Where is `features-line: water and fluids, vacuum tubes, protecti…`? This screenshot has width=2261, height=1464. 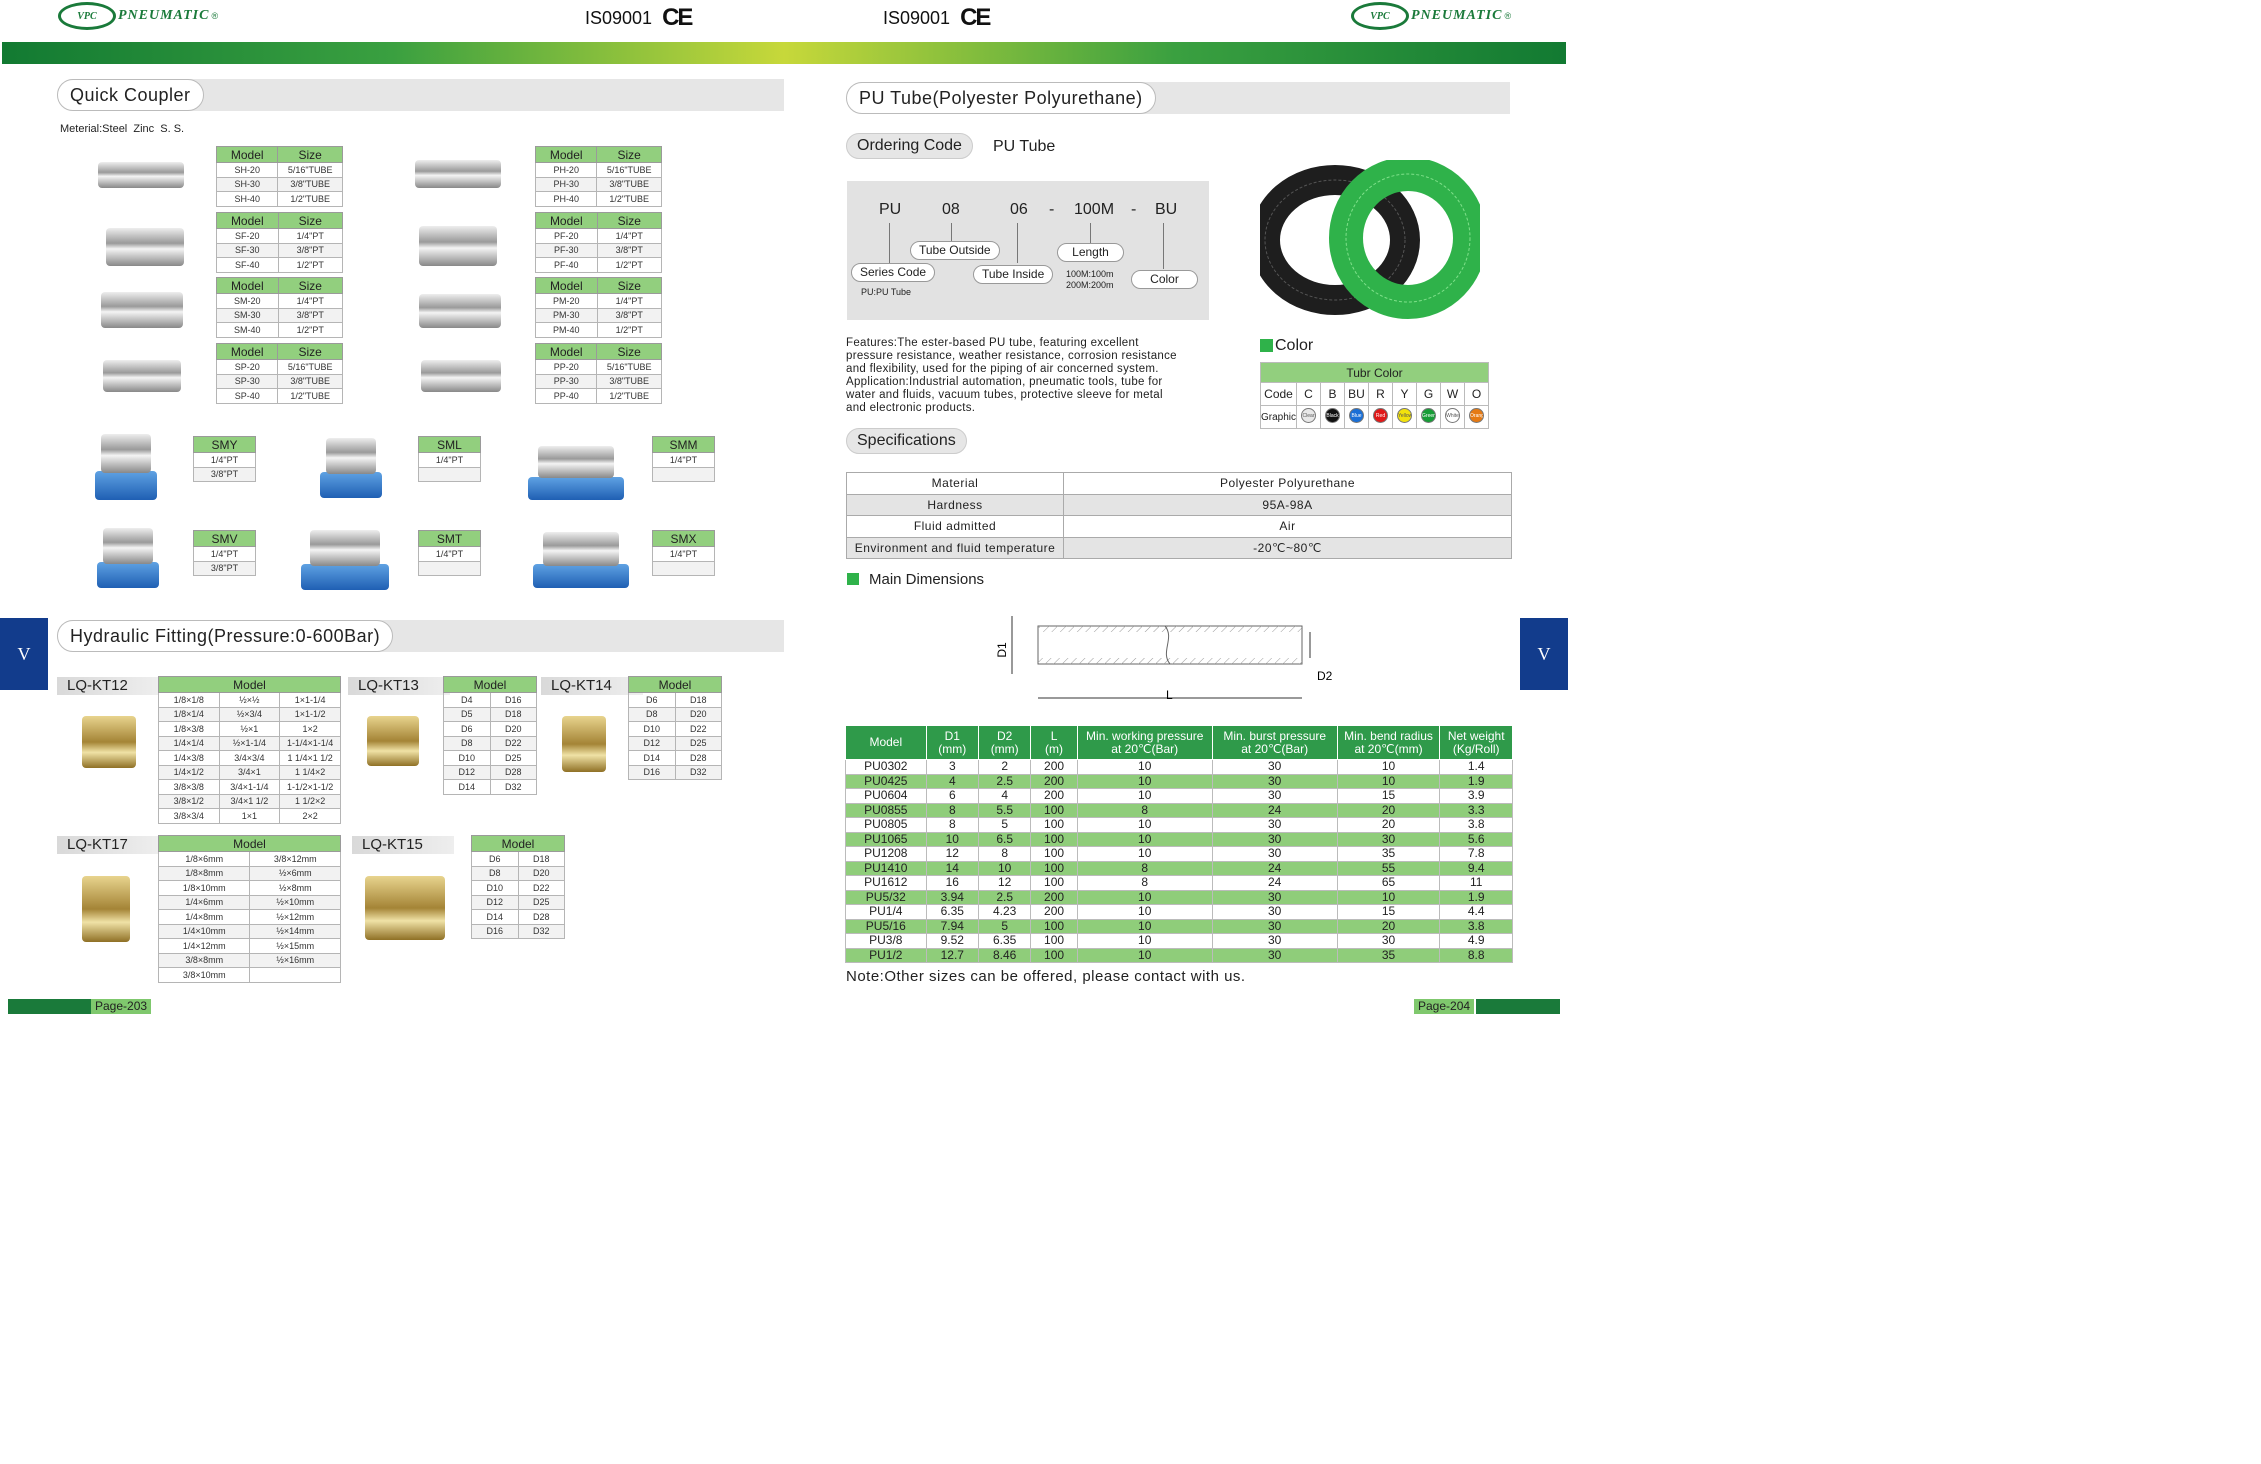
features-line: water and fluids, vacuum tubes, protecti… is located at coordinates (1004, 395).